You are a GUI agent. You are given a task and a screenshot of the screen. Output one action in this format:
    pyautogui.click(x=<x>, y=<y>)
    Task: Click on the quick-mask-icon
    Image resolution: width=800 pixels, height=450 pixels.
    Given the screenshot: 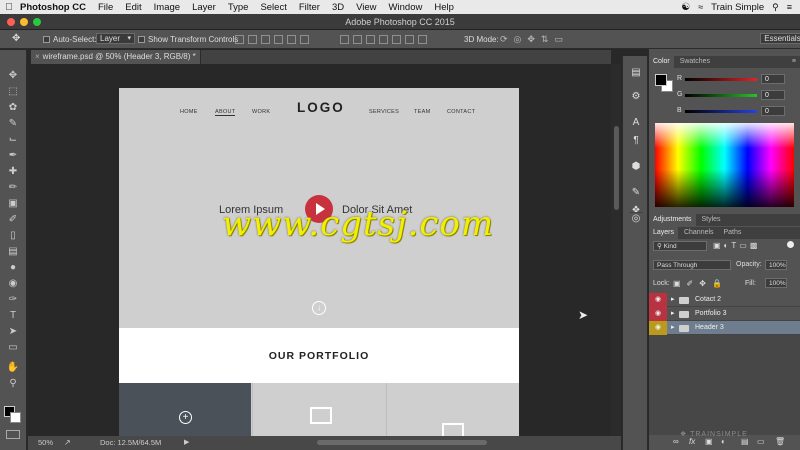 What is the action you would take?
    pyautogui.click(x=13, y=434)
    